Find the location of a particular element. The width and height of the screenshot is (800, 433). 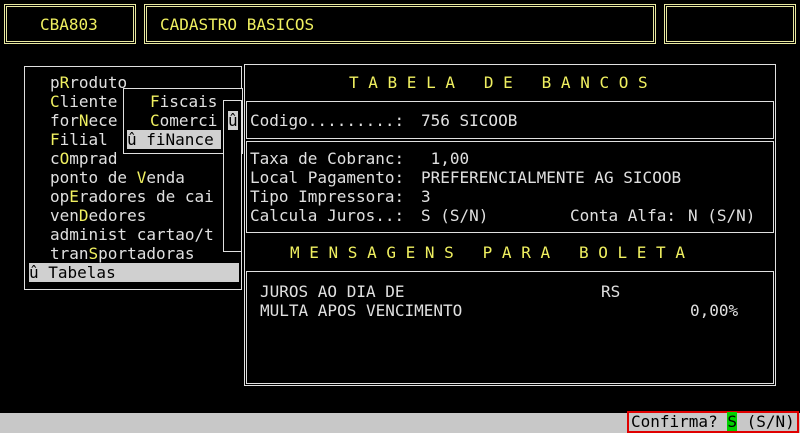

submenu-item: Comerci is located at coordinates (183, 120).